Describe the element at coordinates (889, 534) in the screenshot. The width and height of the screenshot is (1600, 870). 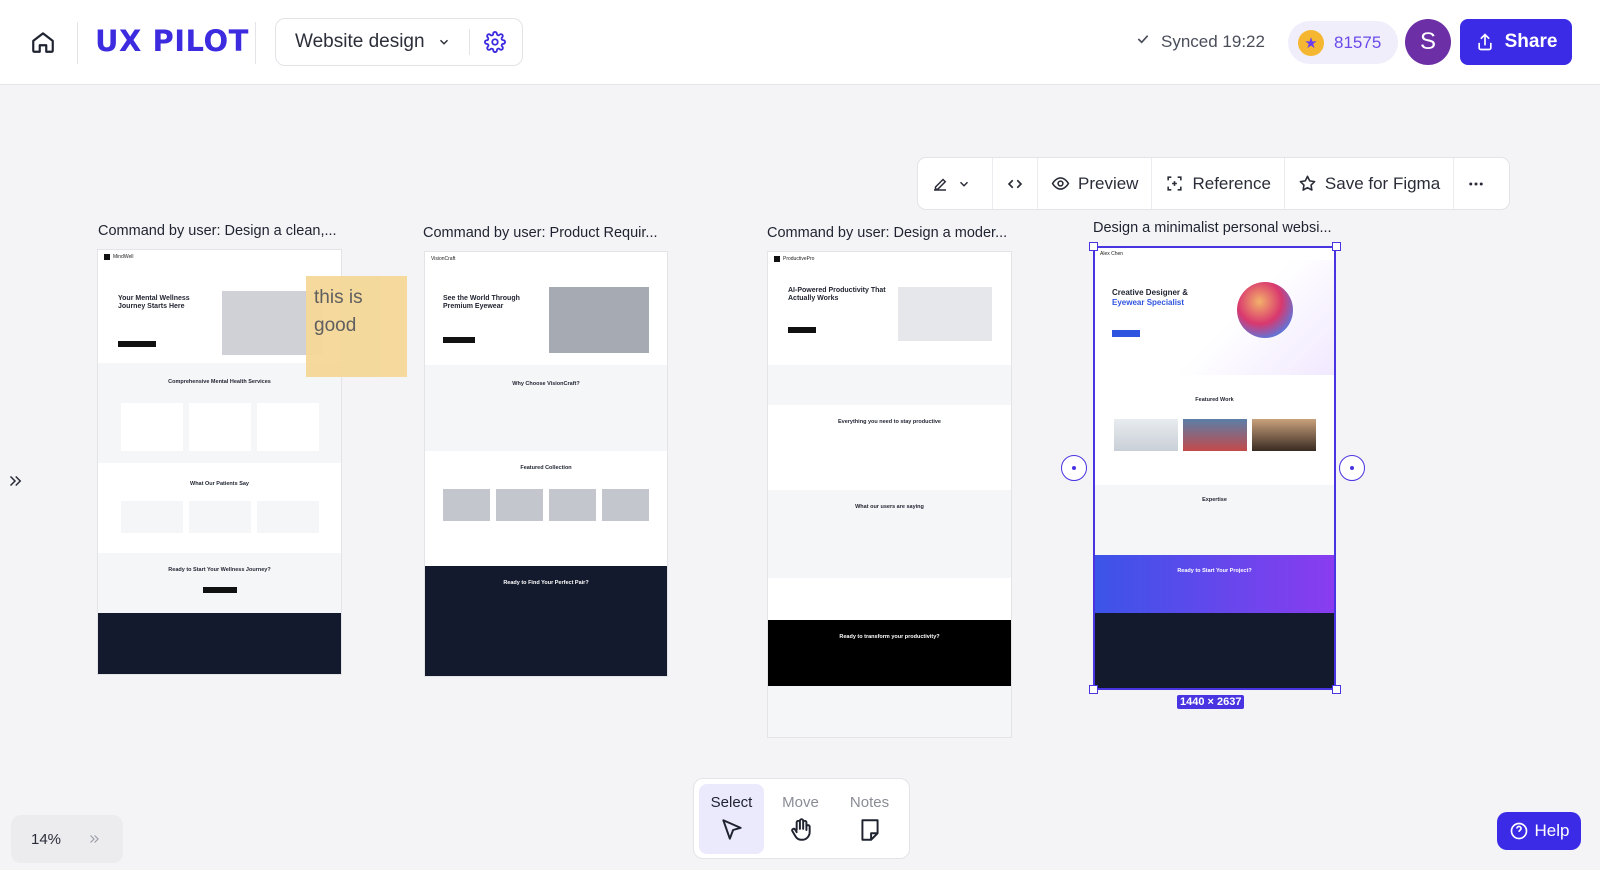
I see `mini-section: What our users are saying` at that location.